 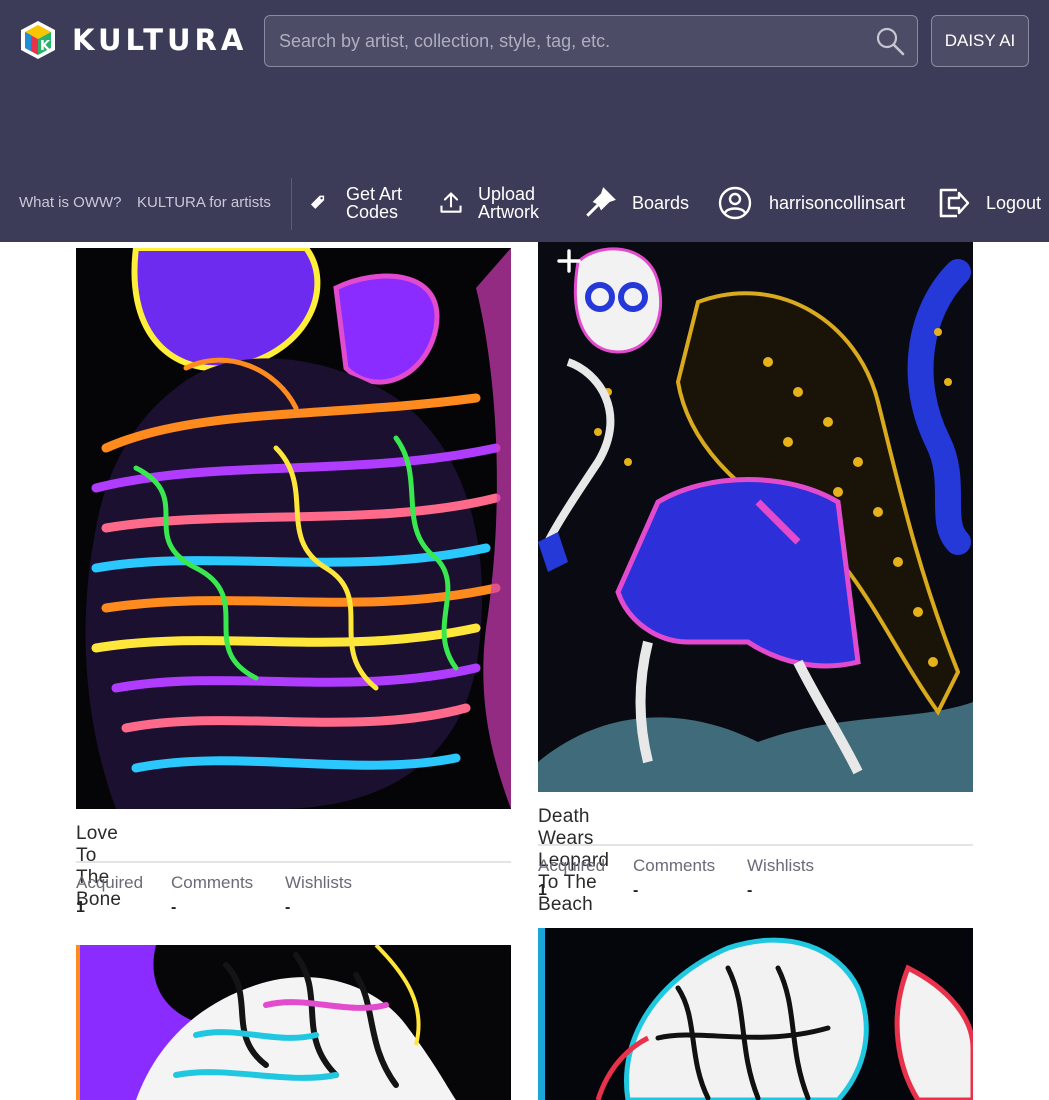 What do you see at coordinates (374, 194) in the screenshot?
I see `nav-get-art-codes-line1: Get Art` at bounding box center [374, 194].